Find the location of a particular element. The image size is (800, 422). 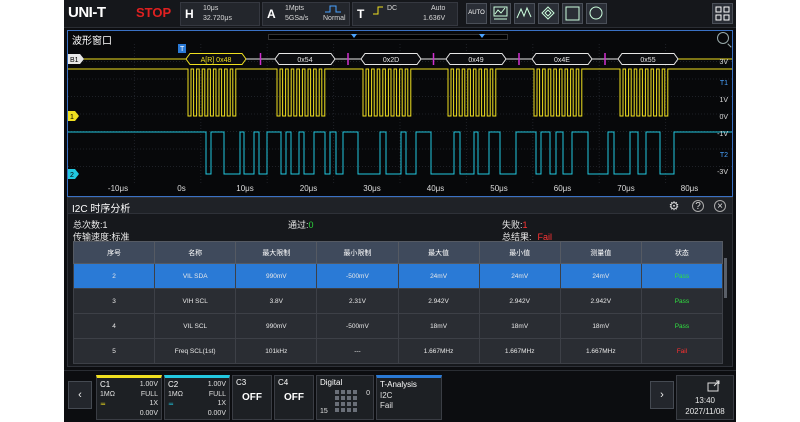

decode-frame-label: 0x55 is located at coordinates (647, 60).